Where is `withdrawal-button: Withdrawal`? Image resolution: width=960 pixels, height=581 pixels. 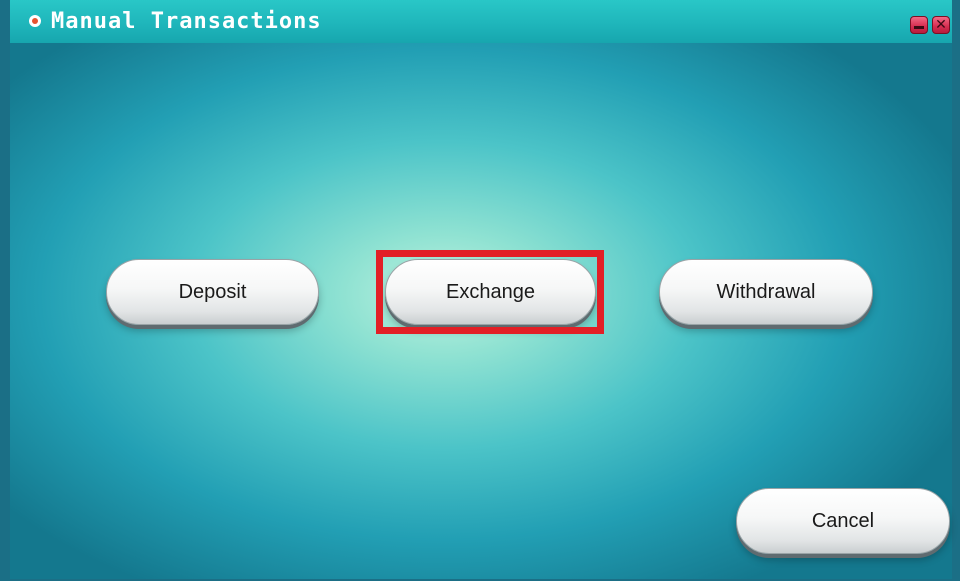 withdrawal-button: Withdrawal is located at coordinates (766, 292).